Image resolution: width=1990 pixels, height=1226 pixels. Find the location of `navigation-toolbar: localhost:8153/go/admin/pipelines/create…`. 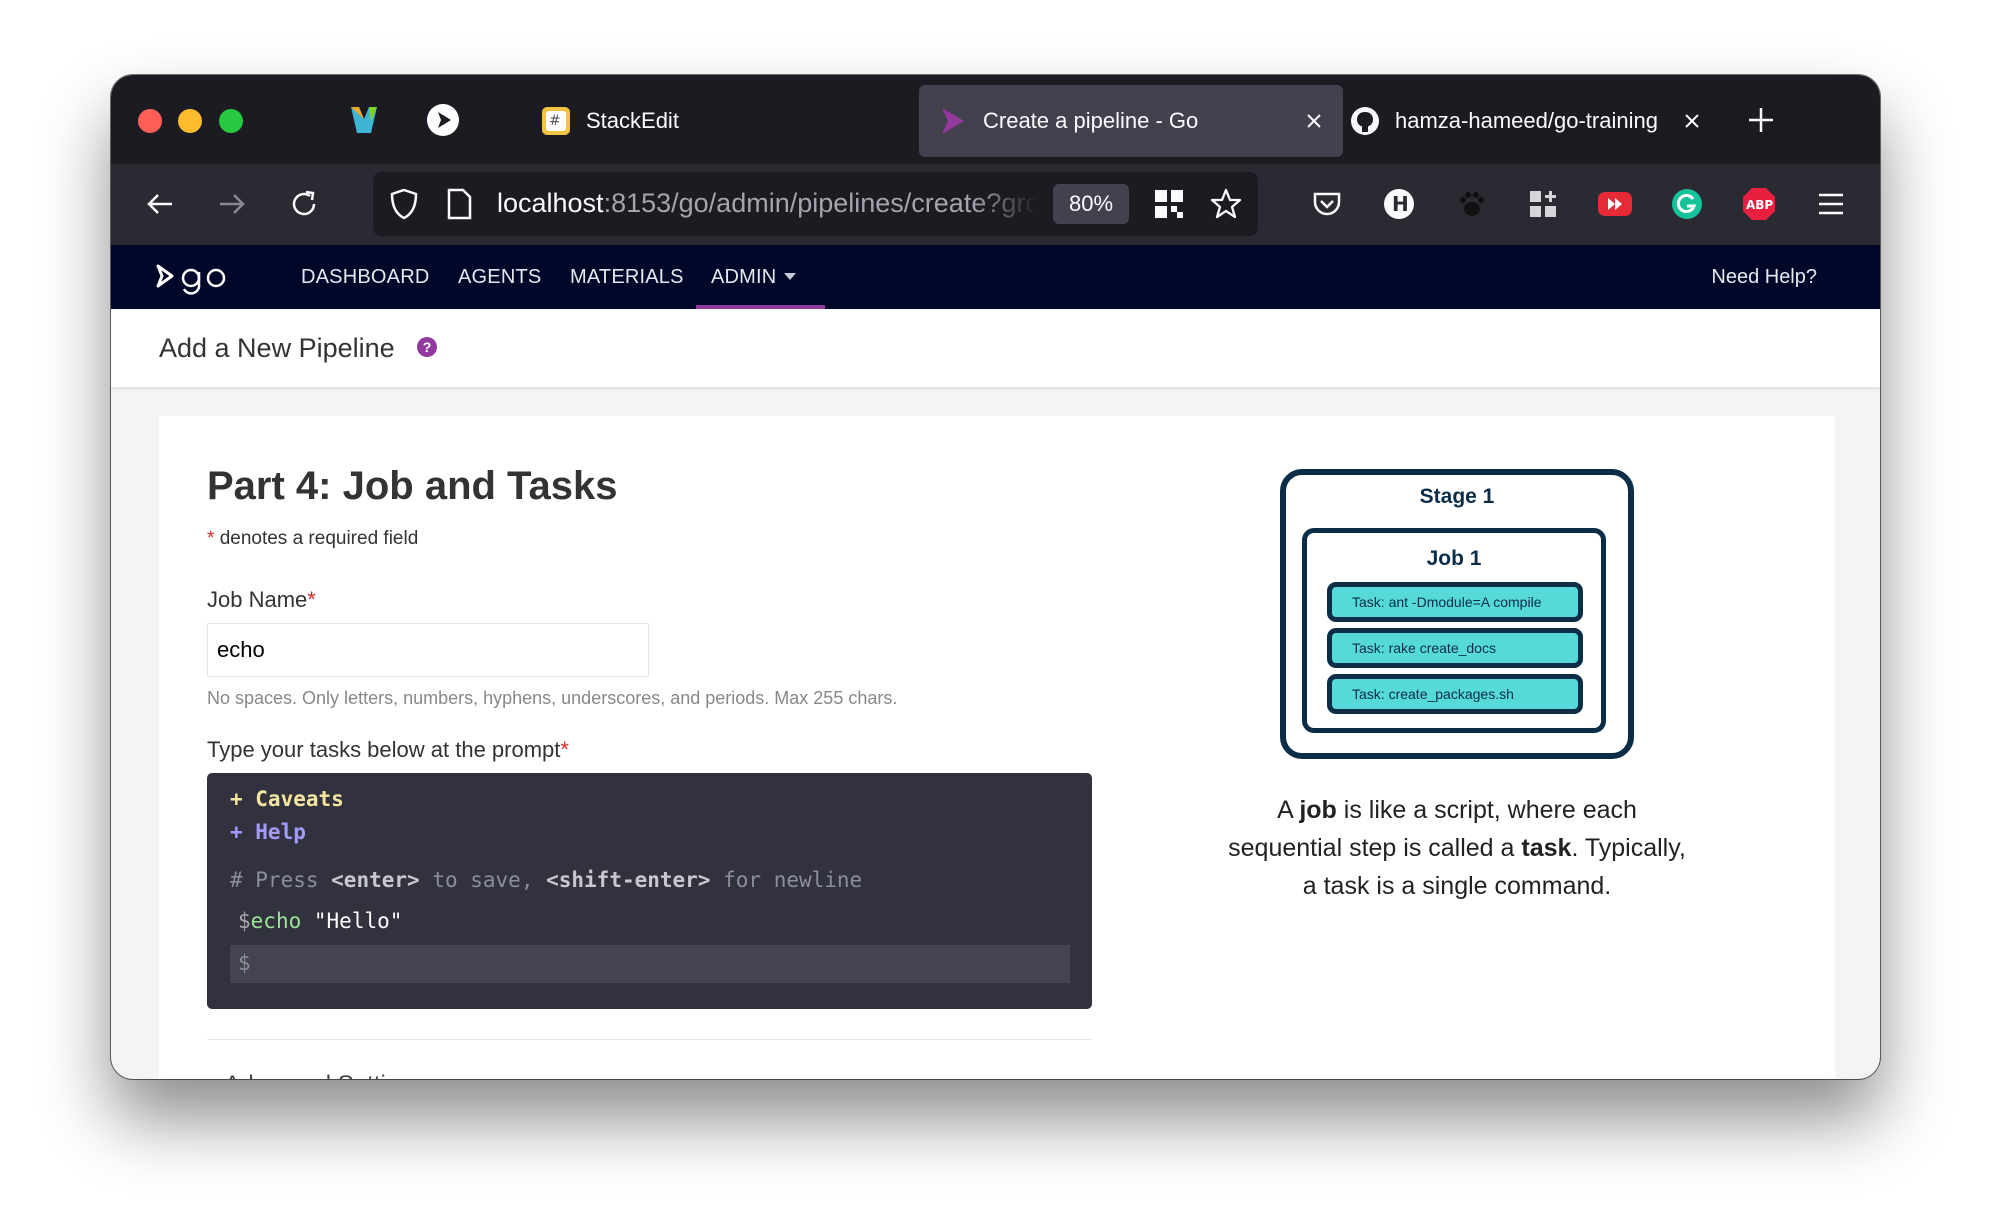

navigation-toolbar: localhost:8153/go/admin/pipelines/create… is located at coordinates (995, 204).